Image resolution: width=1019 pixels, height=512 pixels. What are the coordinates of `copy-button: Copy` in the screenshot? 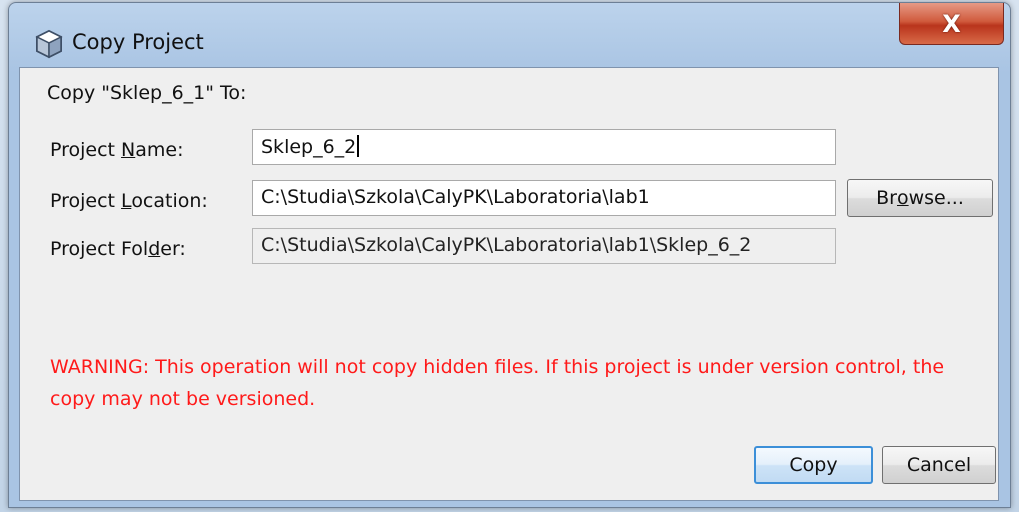 It's located at (813, 465).